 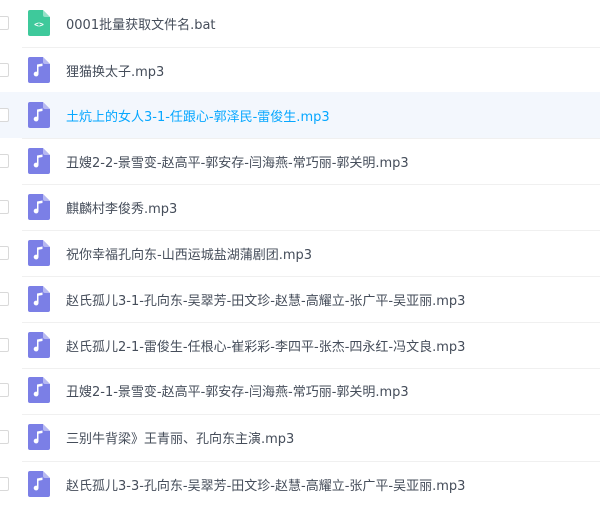 I want to click on file-row: 土炕上的女人3-1-任跟心-郭泽民-雷俊生.mp3, so click(x=300, y=115).